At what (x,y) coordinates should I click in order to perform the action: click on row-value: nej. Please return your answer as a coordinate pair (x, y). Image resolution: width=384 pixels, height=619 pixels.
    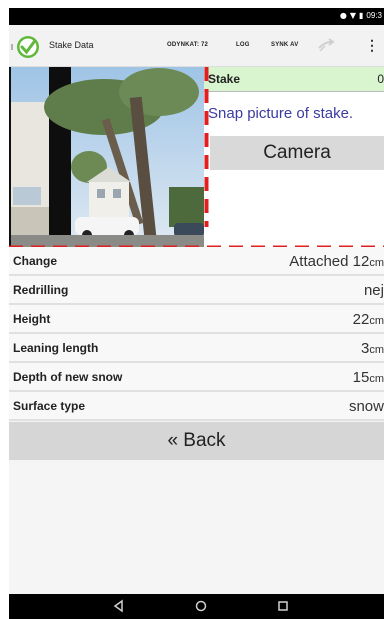
    Looking at the image, I should click on (373, 290).